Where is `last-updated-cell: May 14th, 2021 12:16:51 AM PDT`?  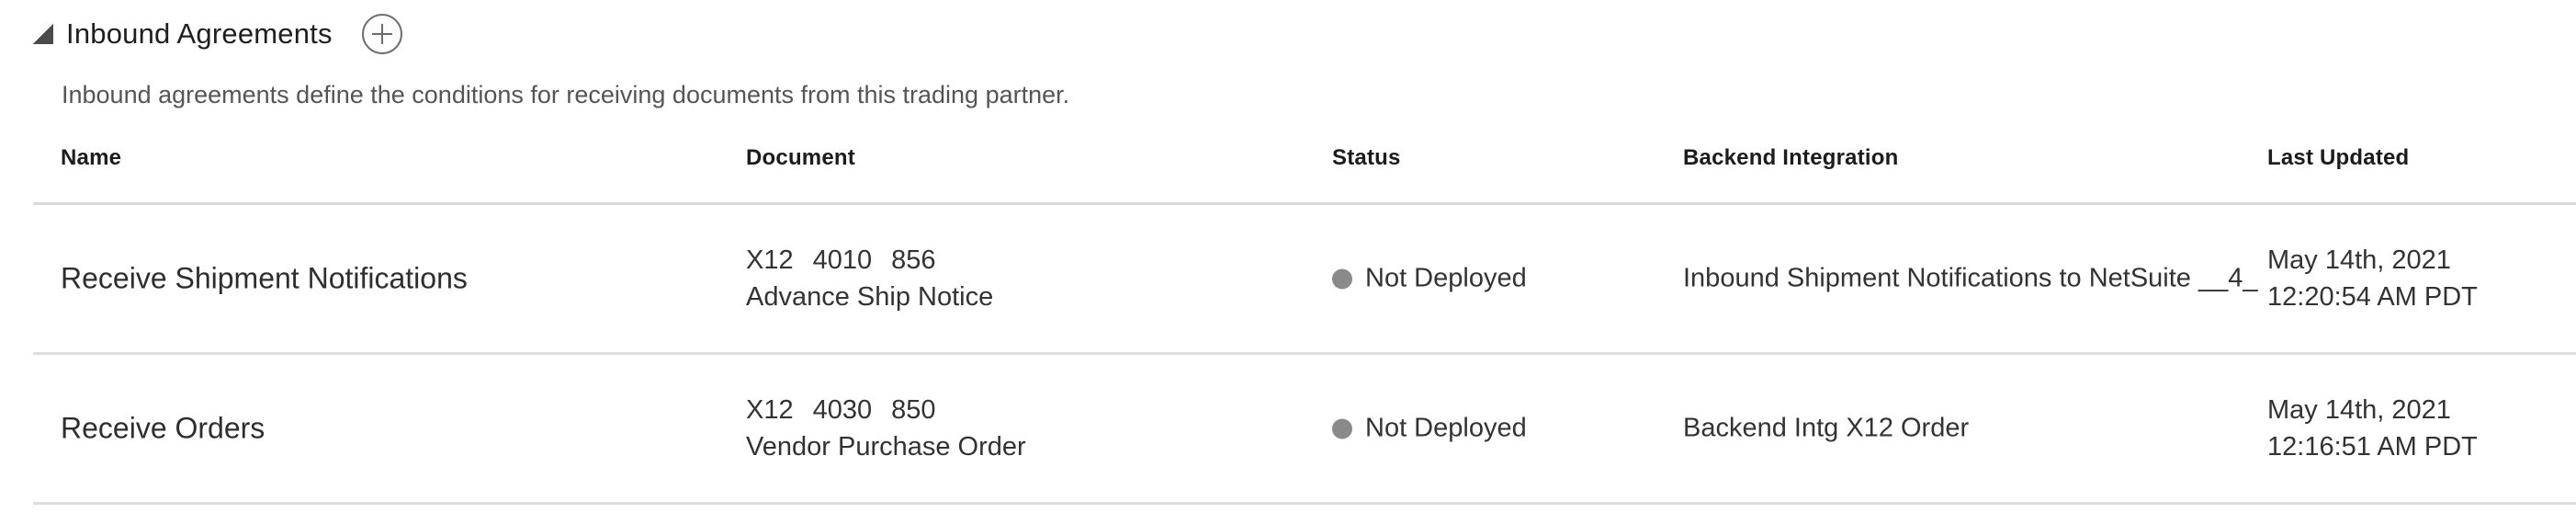 last-updated-cell: May 14th, 2021 12:16:51 AM PDT is located at coordinates (2372, 428).